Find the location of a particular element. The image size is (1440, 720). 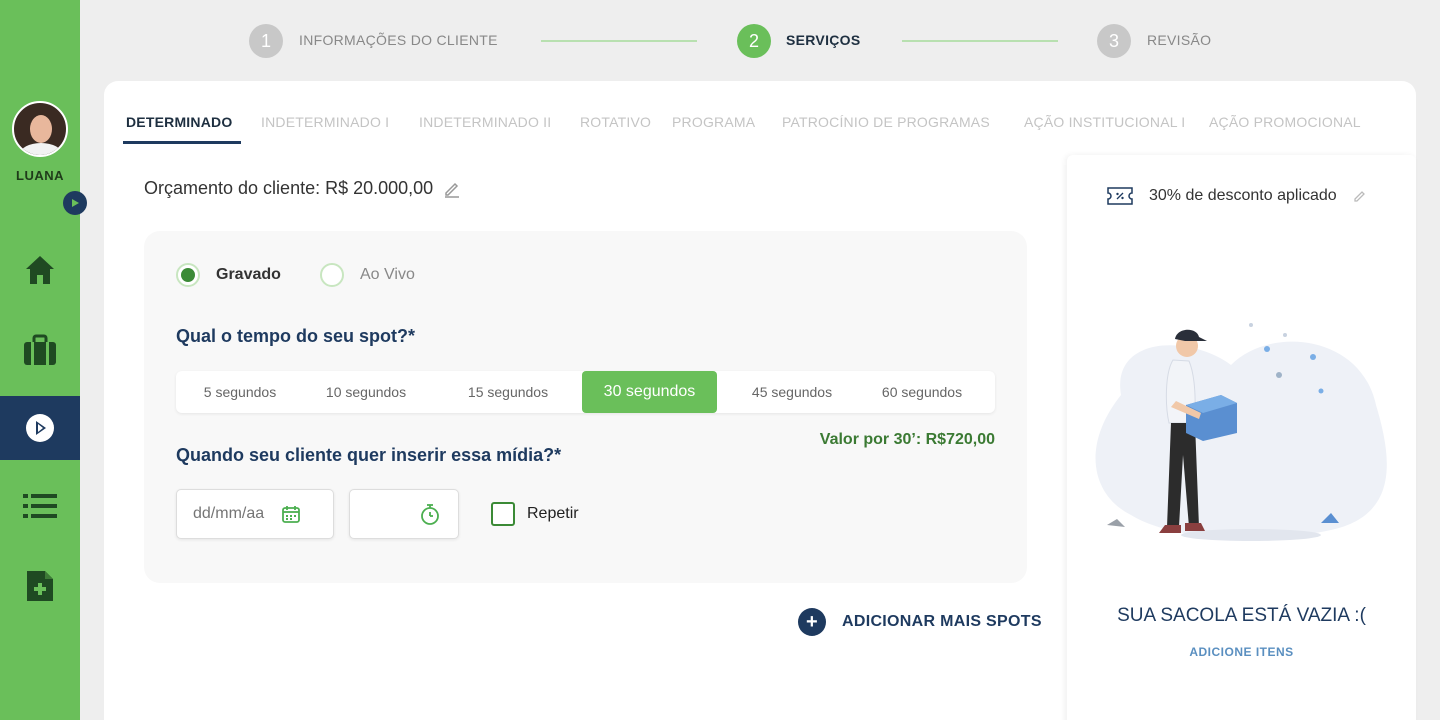

date-field is located at coordinates (255, 514).